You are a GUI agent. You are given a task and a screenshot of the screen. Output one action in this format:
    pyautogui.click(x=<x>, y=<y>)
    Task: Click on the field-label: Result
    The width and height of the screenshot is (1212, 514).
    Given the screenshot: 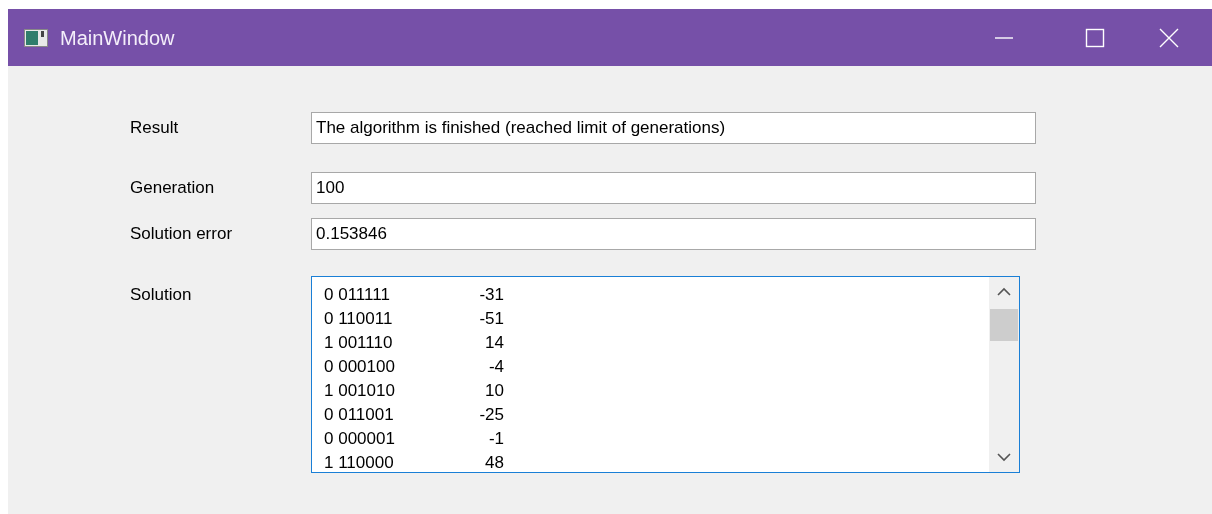 What is the action you would take?
    pyautogui.click(x=155, y=128)
    